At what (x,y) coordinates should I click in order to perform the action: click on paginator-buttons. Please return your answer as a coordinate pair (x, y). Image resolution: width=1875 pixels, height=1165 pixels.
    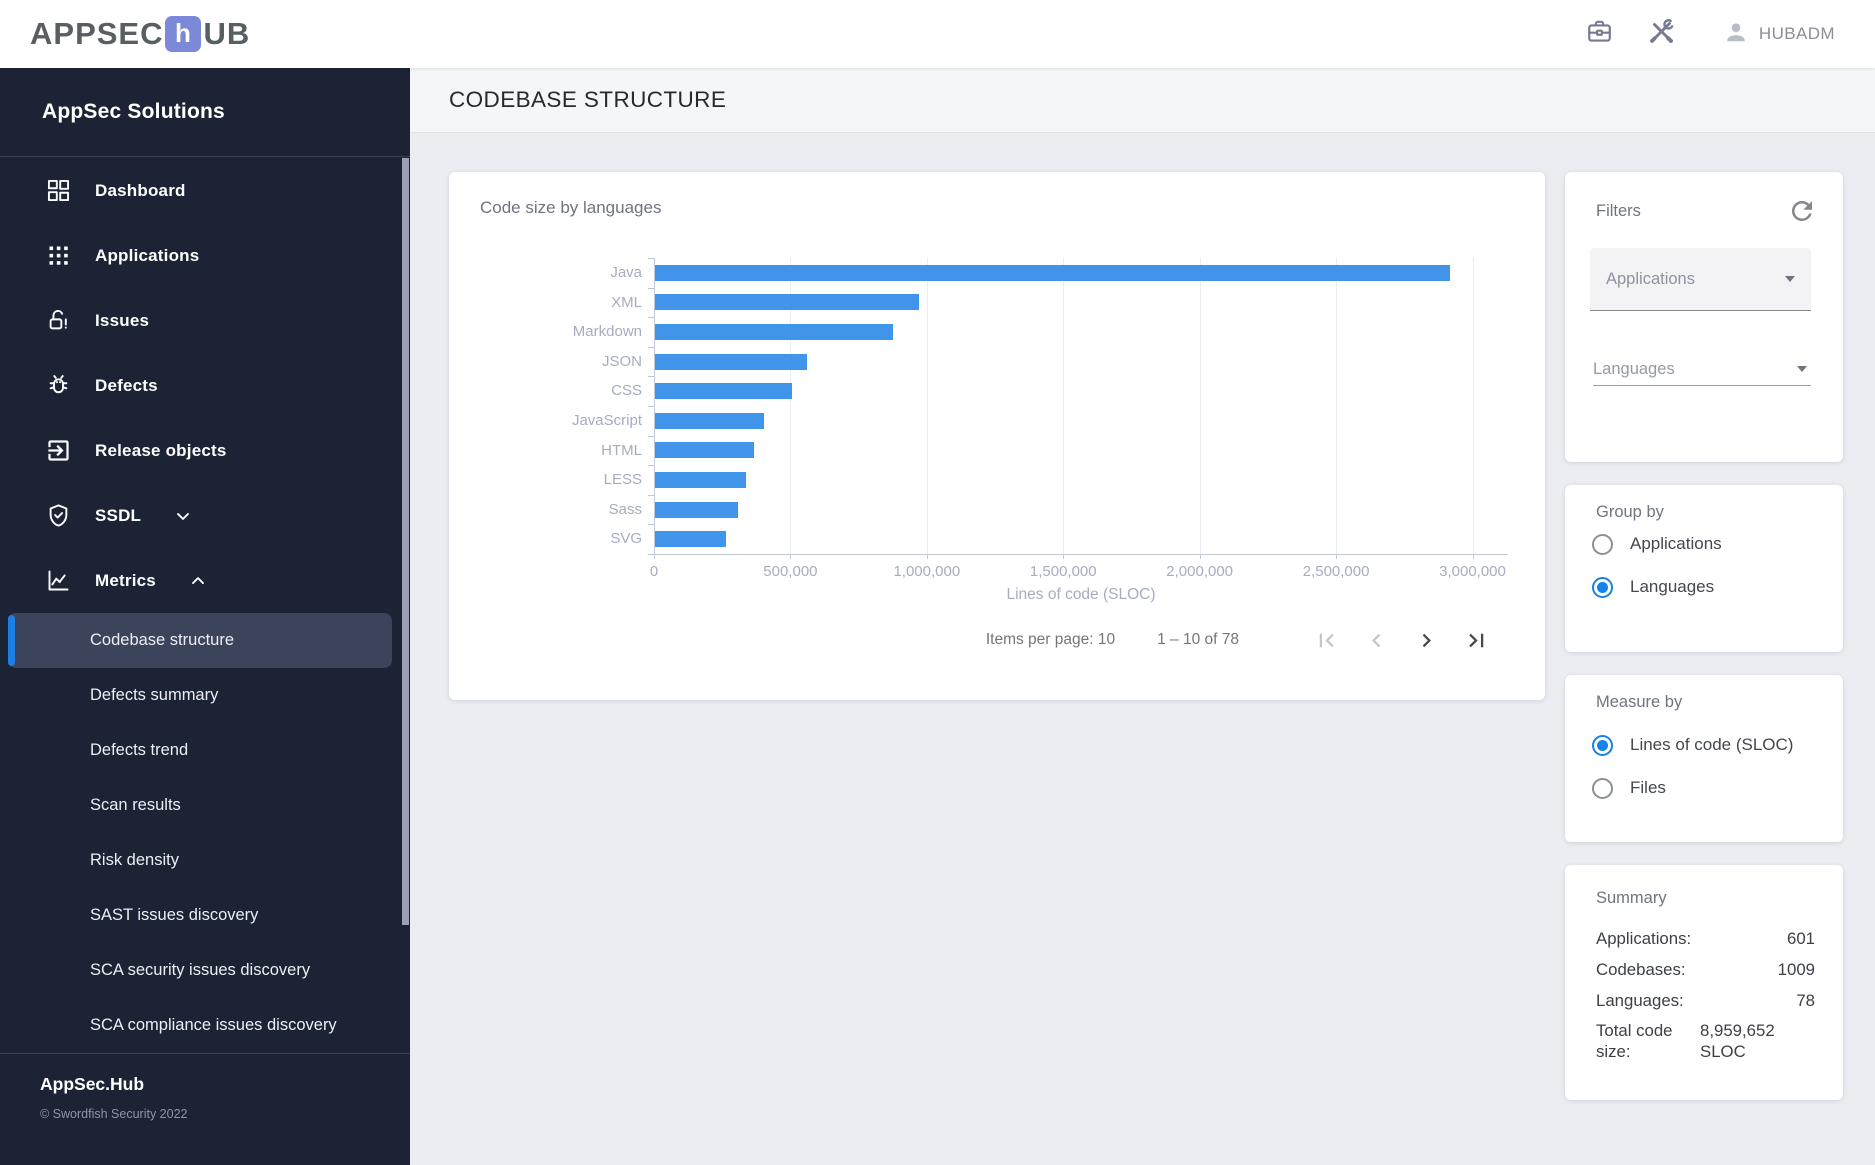
    Looking at the image, I should click on (1397, 640).